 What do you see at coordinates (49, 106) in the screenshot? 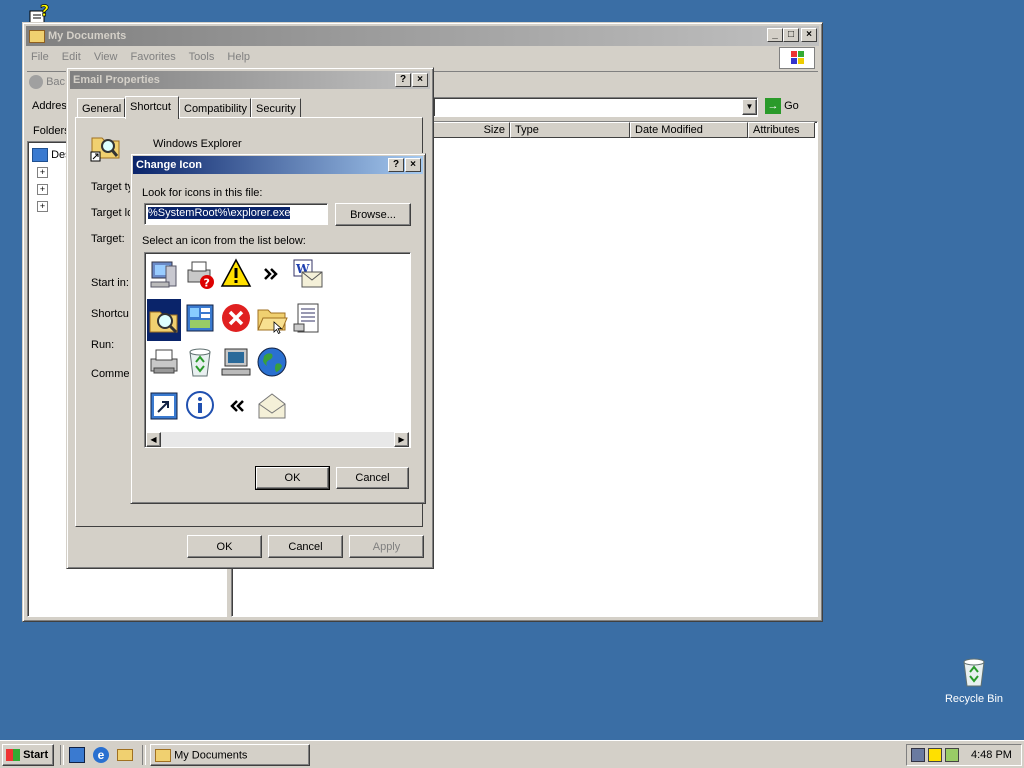
I see `address-label: Addres` at bounding box center [49, 106].